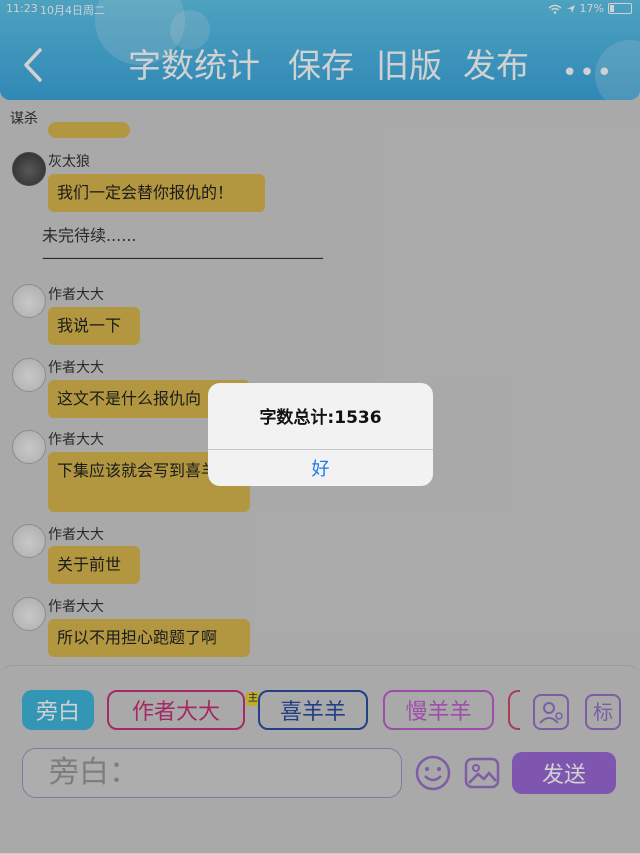  I want to click on alert-title: 字数总计:1536, so click(320, 418).